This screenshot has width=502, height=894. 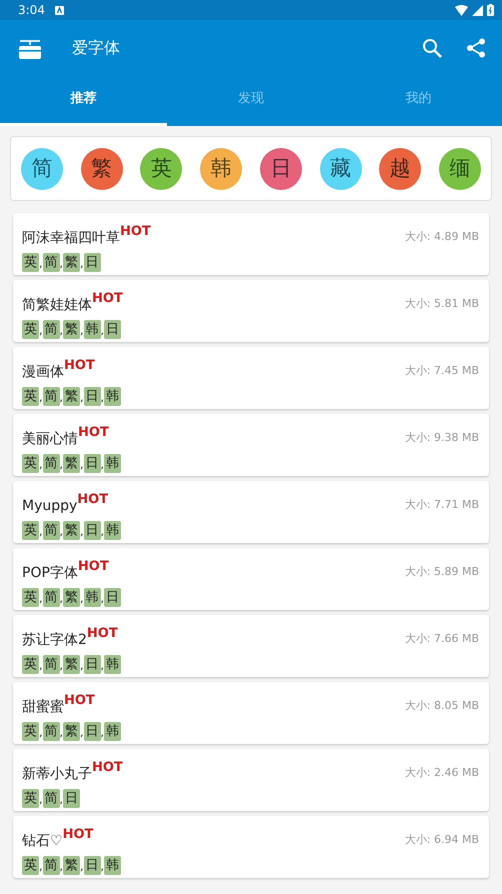 I want to click on notification-icon, so click(x=59, y=10).